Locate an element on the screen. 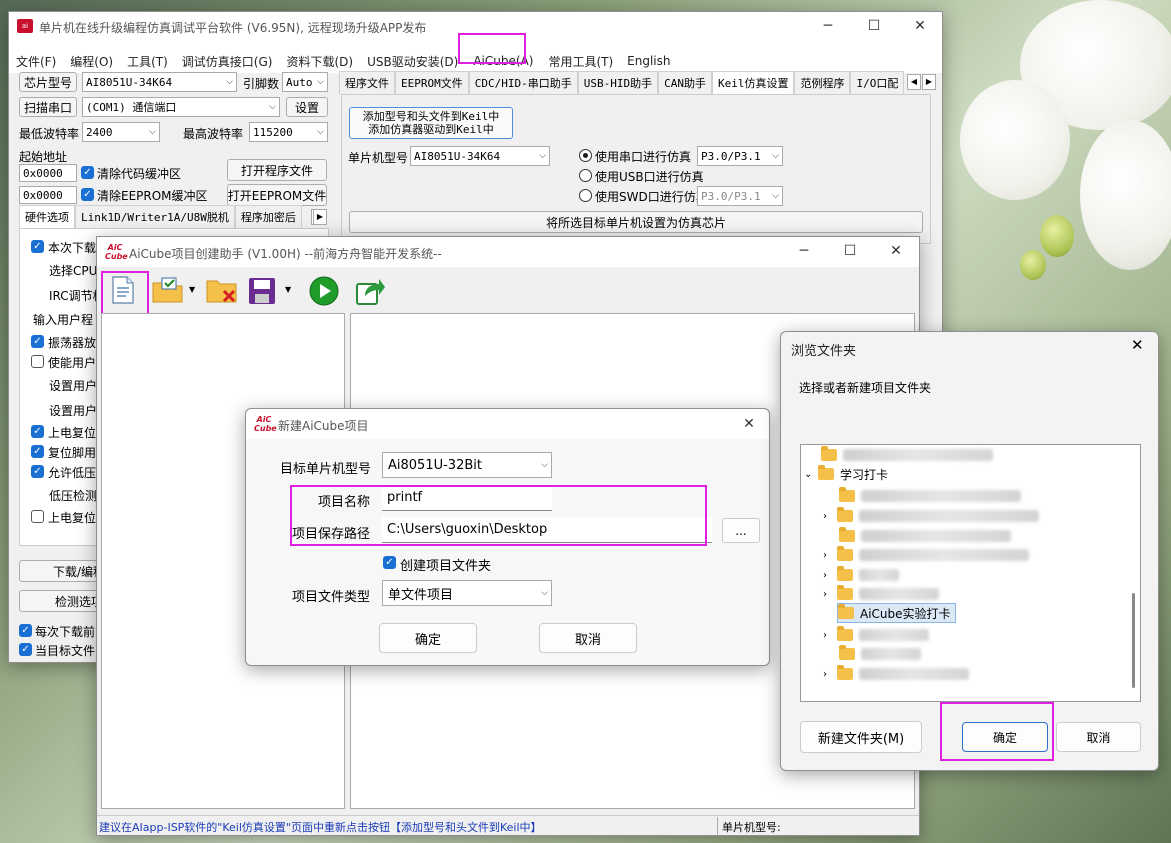 The width and height of the screenshot is (1171, 843). tab-can: CAN助手 is located at coordinates (685, 82).